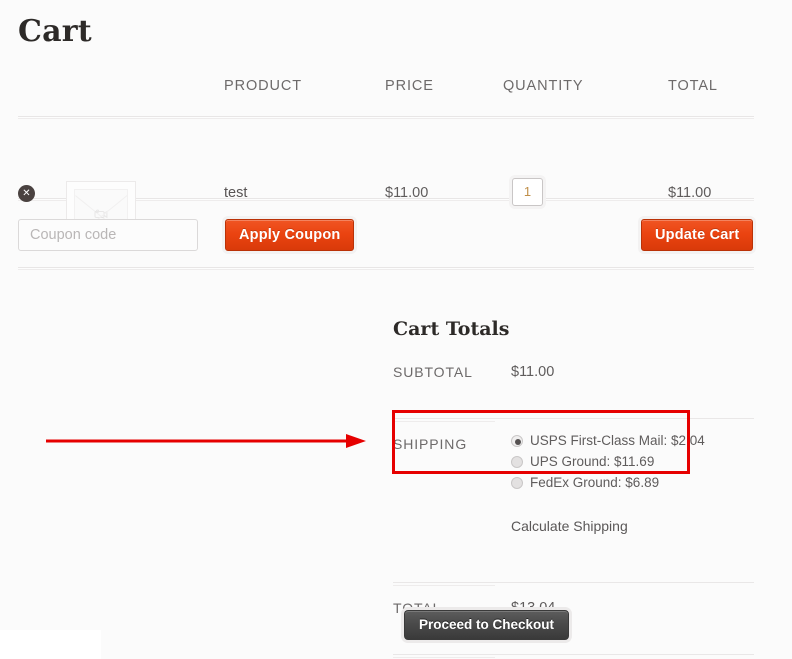  Describe the element at coordinates (433, 372) in the screenshot. I see `subtotal-label: SUBTOTAL` at that location.